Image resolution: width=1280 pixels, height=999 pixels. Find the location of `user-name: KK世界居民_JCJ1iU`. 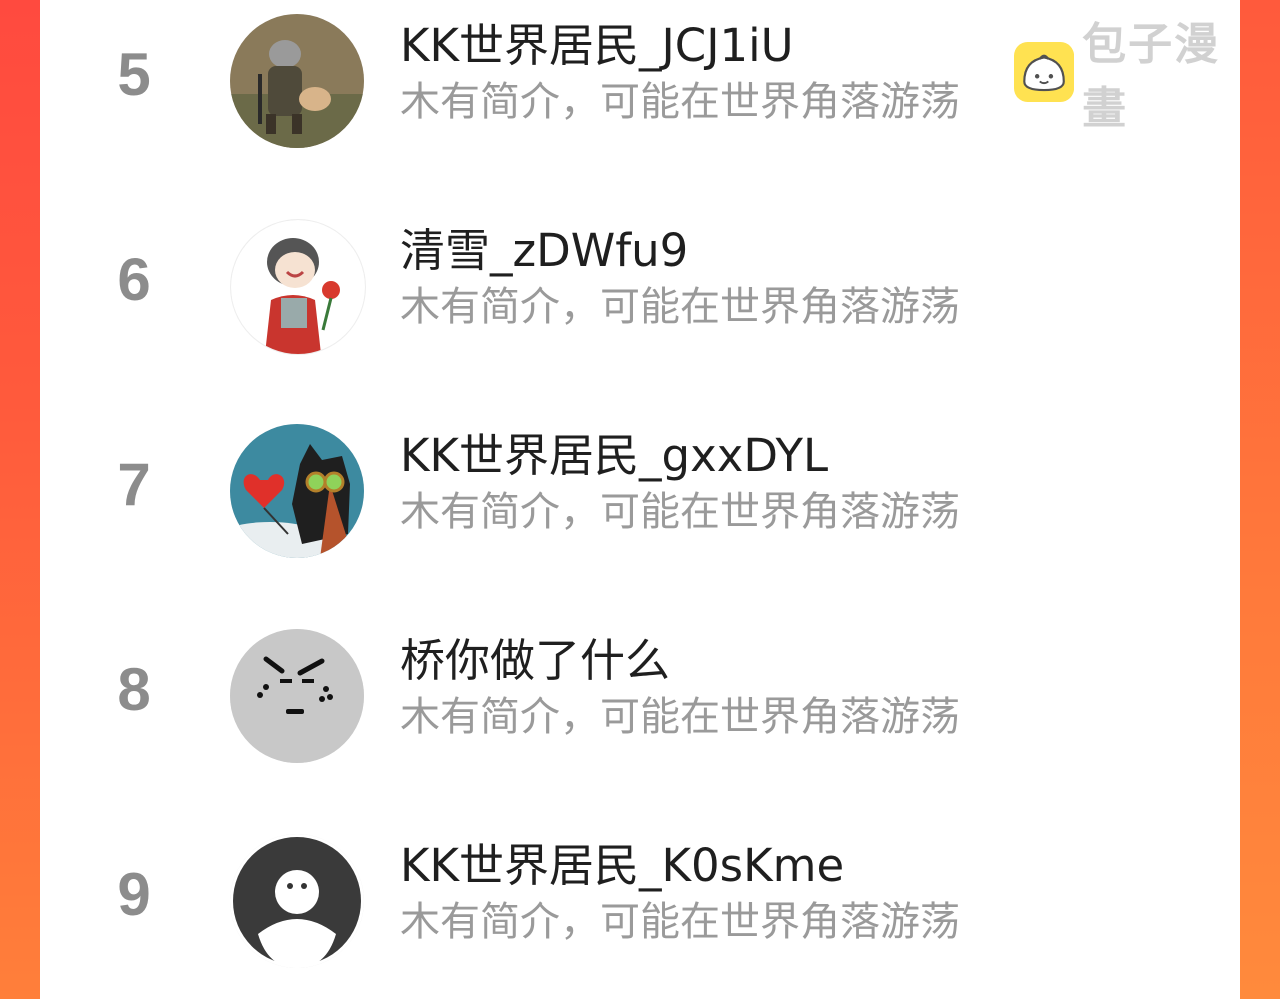

user-name: KK世界居民_JCJ1iU is located at coordinates (597, 45).